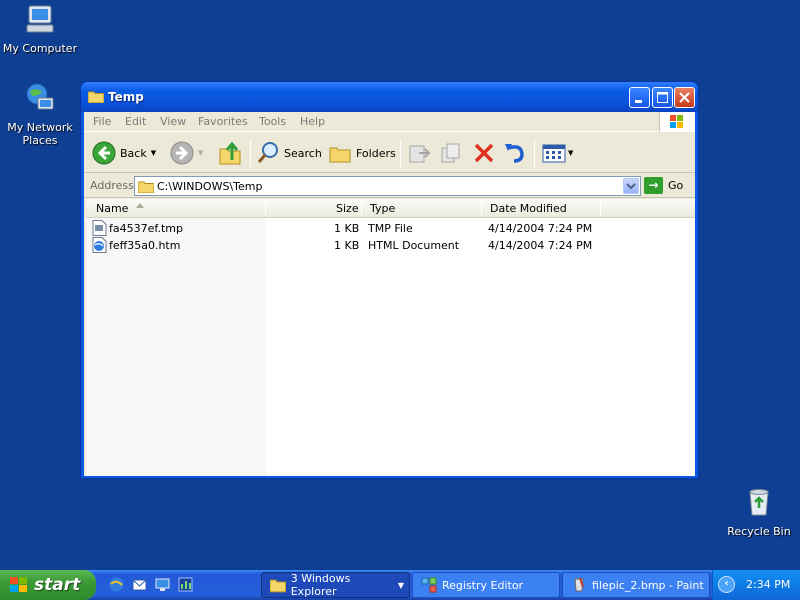 This screenshot has height=600, width=800. I want to click on maximize-button, so click(662, 97).